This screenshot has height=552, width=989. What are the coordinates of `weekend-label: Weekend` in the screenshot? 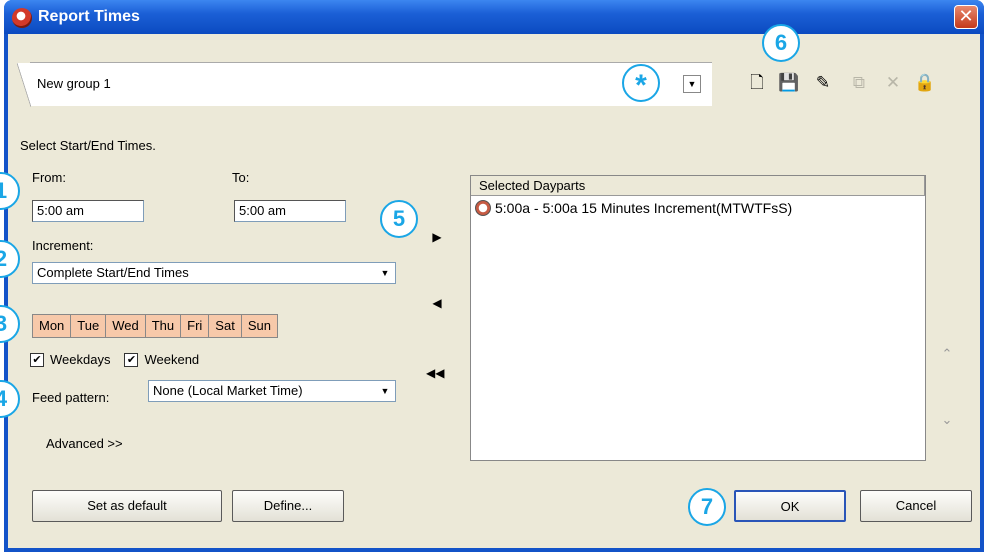 It's located at (172, 359).